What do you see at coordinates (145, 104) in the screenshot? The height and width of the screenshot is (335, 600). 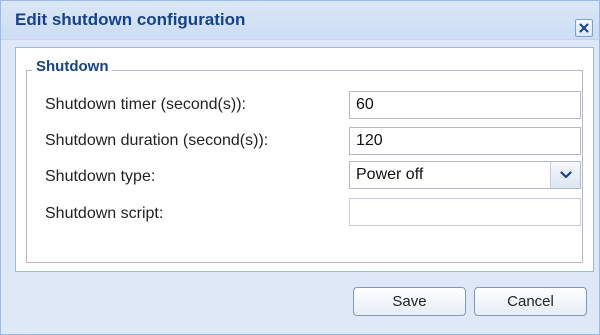 I see `shutdown-timer-label: Shutdown timer (second(s)):` at bounding box center [145, 104].